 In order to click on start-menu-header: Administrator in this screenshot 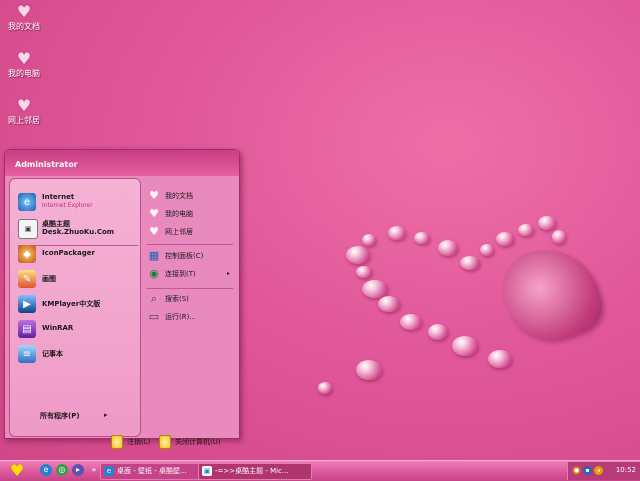, I will do `click(122, 163)`.